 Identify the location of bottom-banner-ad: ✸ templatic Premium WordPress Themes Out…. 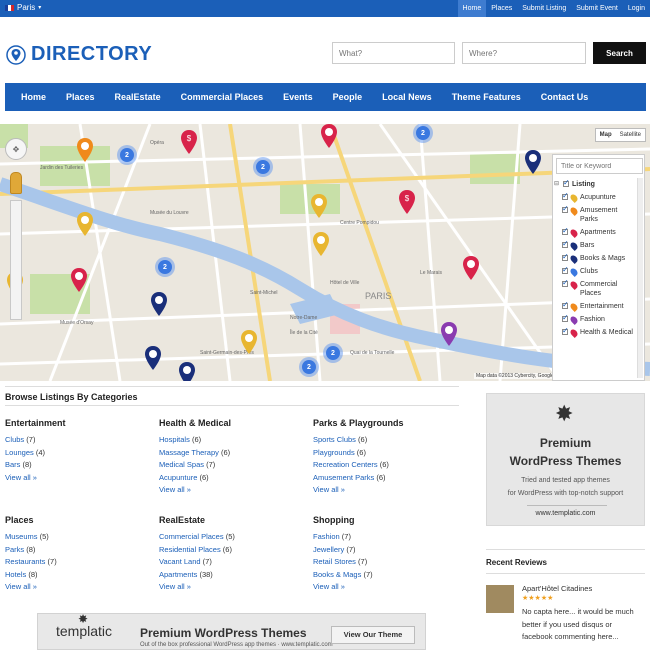
(231, 631).